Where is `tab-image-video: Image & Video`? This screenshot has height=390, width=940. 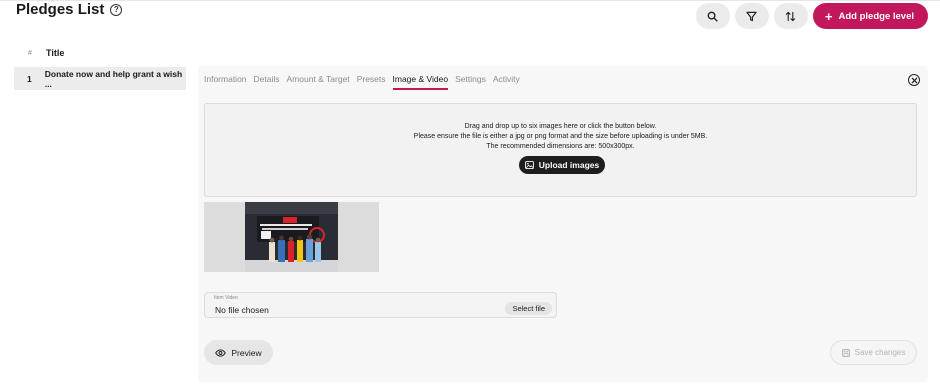 tab-image-video: Image & Video is located at coordinates (420, 82).